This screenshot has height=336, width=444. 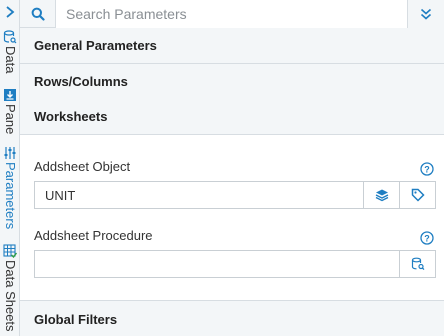 I want to click on search-button, so click(x=38, y=14).